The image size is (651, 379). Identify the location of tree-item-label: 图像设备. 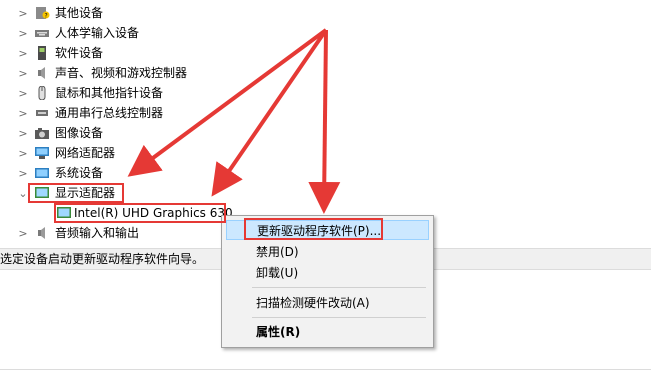
(79, 133).